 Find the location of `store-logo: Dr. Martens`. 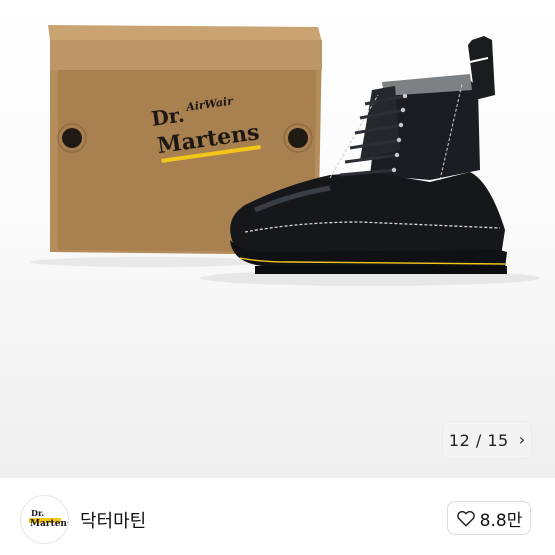

store-logo: Dr. Martens is located at coordinates (44, 519).